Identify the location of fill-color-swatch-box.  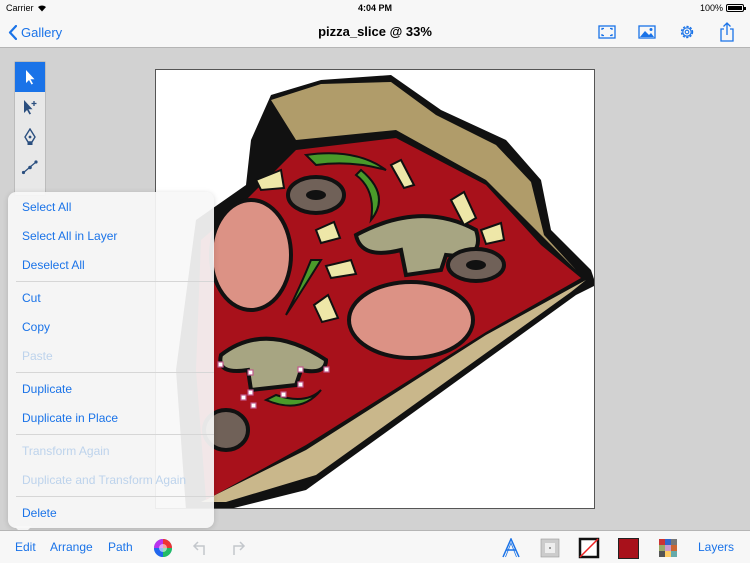
(628, 548).